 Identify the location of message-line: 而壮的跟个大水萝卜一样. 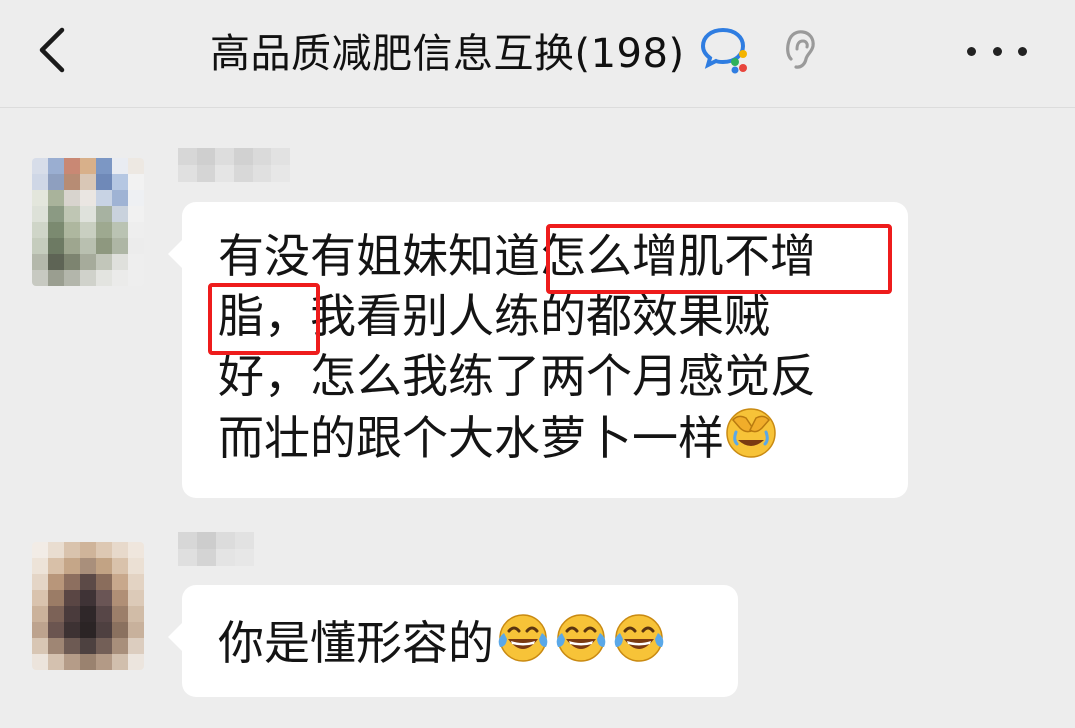
(548, 436).